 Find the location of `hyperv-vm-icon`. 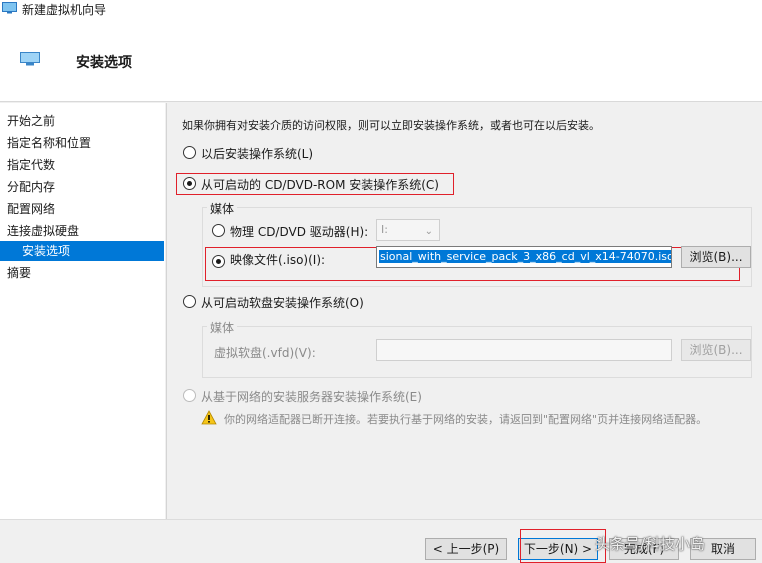

hyperv-vm-icon is located at coordinates (9, 8).